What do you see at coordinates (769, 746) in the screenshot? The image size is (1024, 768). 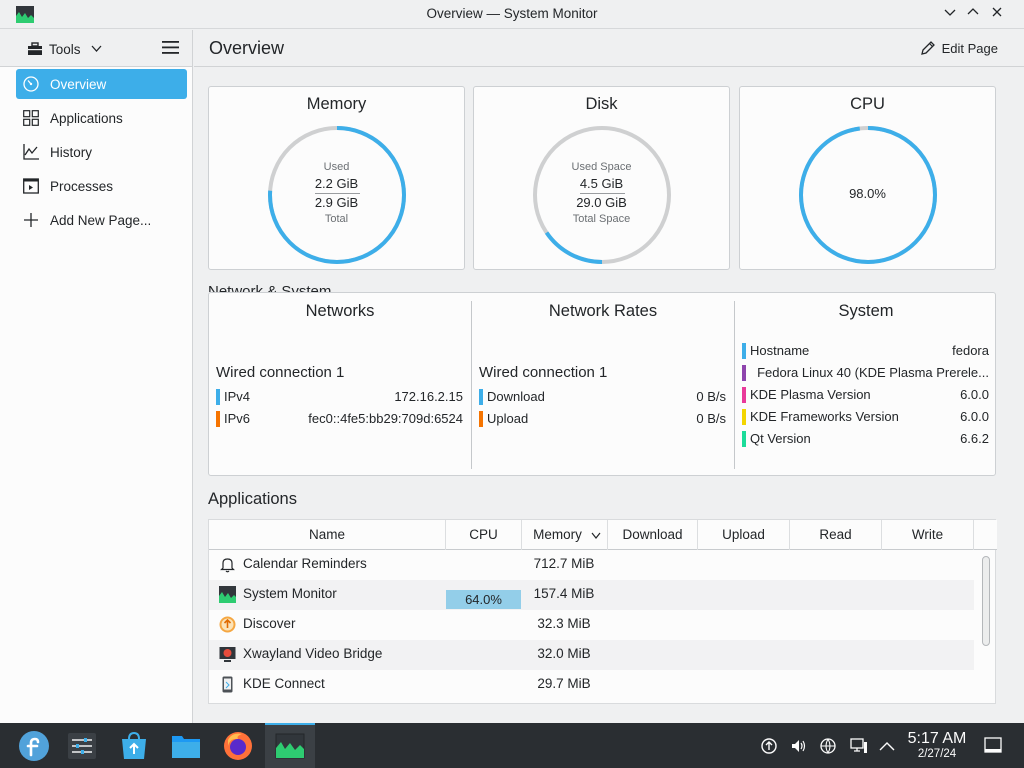 I see `update-notification-icon` at bounding box center [769, 746].